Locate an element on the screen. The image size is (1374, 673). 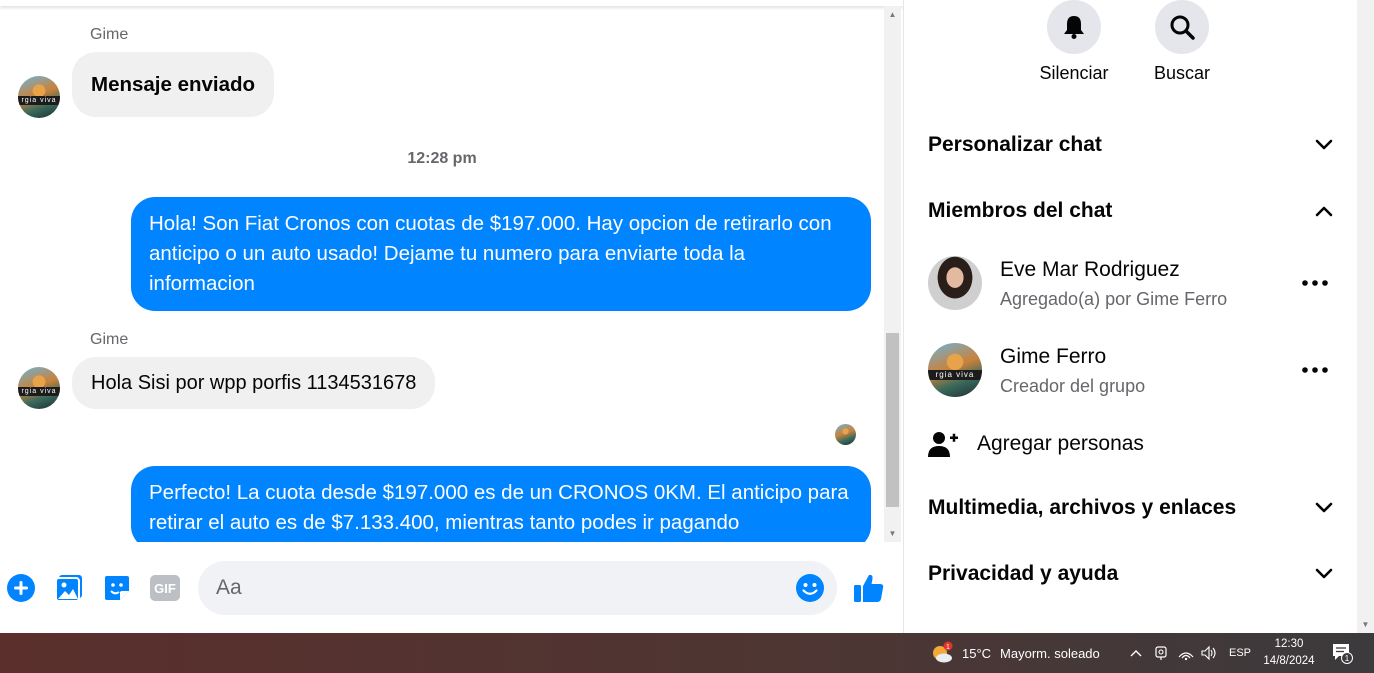
image-icon is located at coordinates (69, 588).